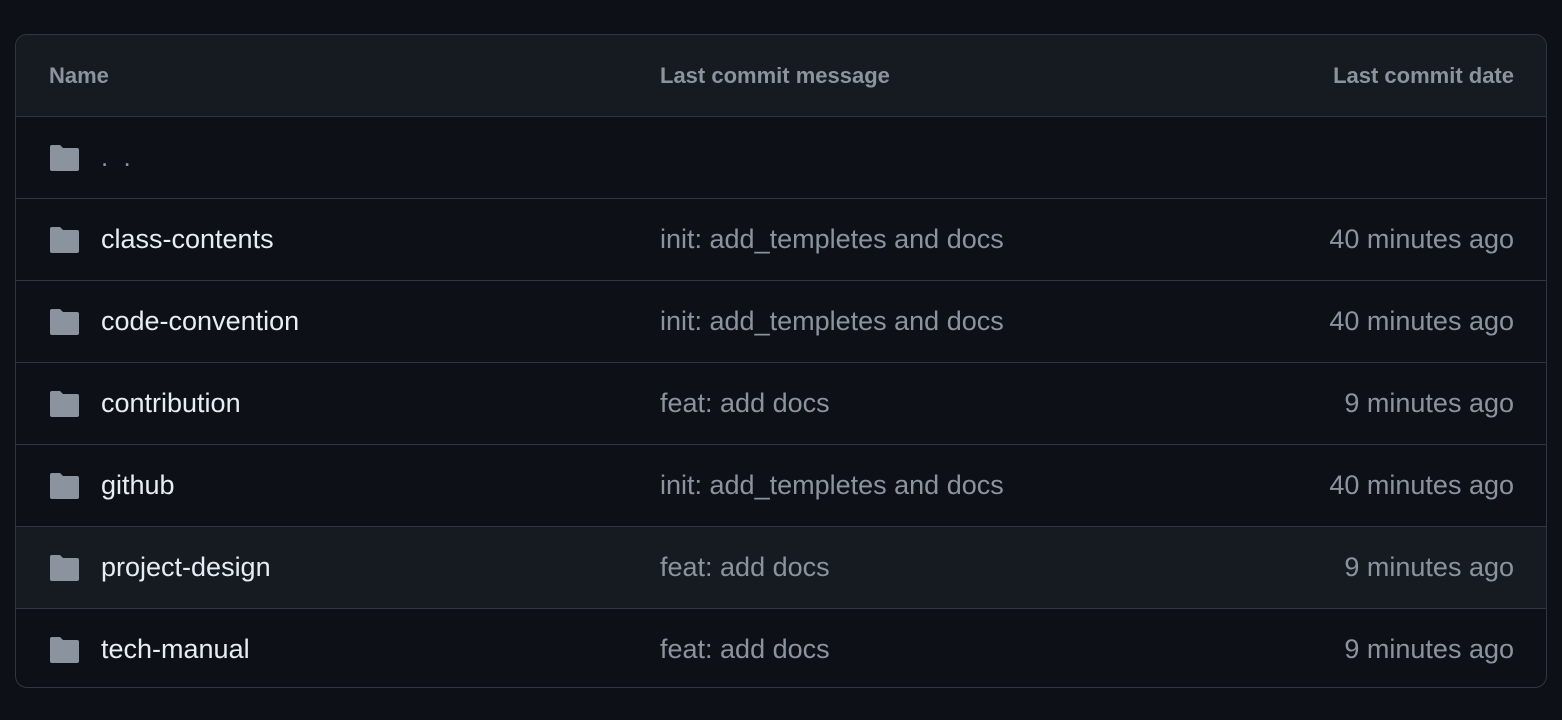 Image resolution: width=1562 pixels, height=720 pixels. Describe the element at coordinates (138, 485) in the screenshot. I see `folder-link: github` at that location.